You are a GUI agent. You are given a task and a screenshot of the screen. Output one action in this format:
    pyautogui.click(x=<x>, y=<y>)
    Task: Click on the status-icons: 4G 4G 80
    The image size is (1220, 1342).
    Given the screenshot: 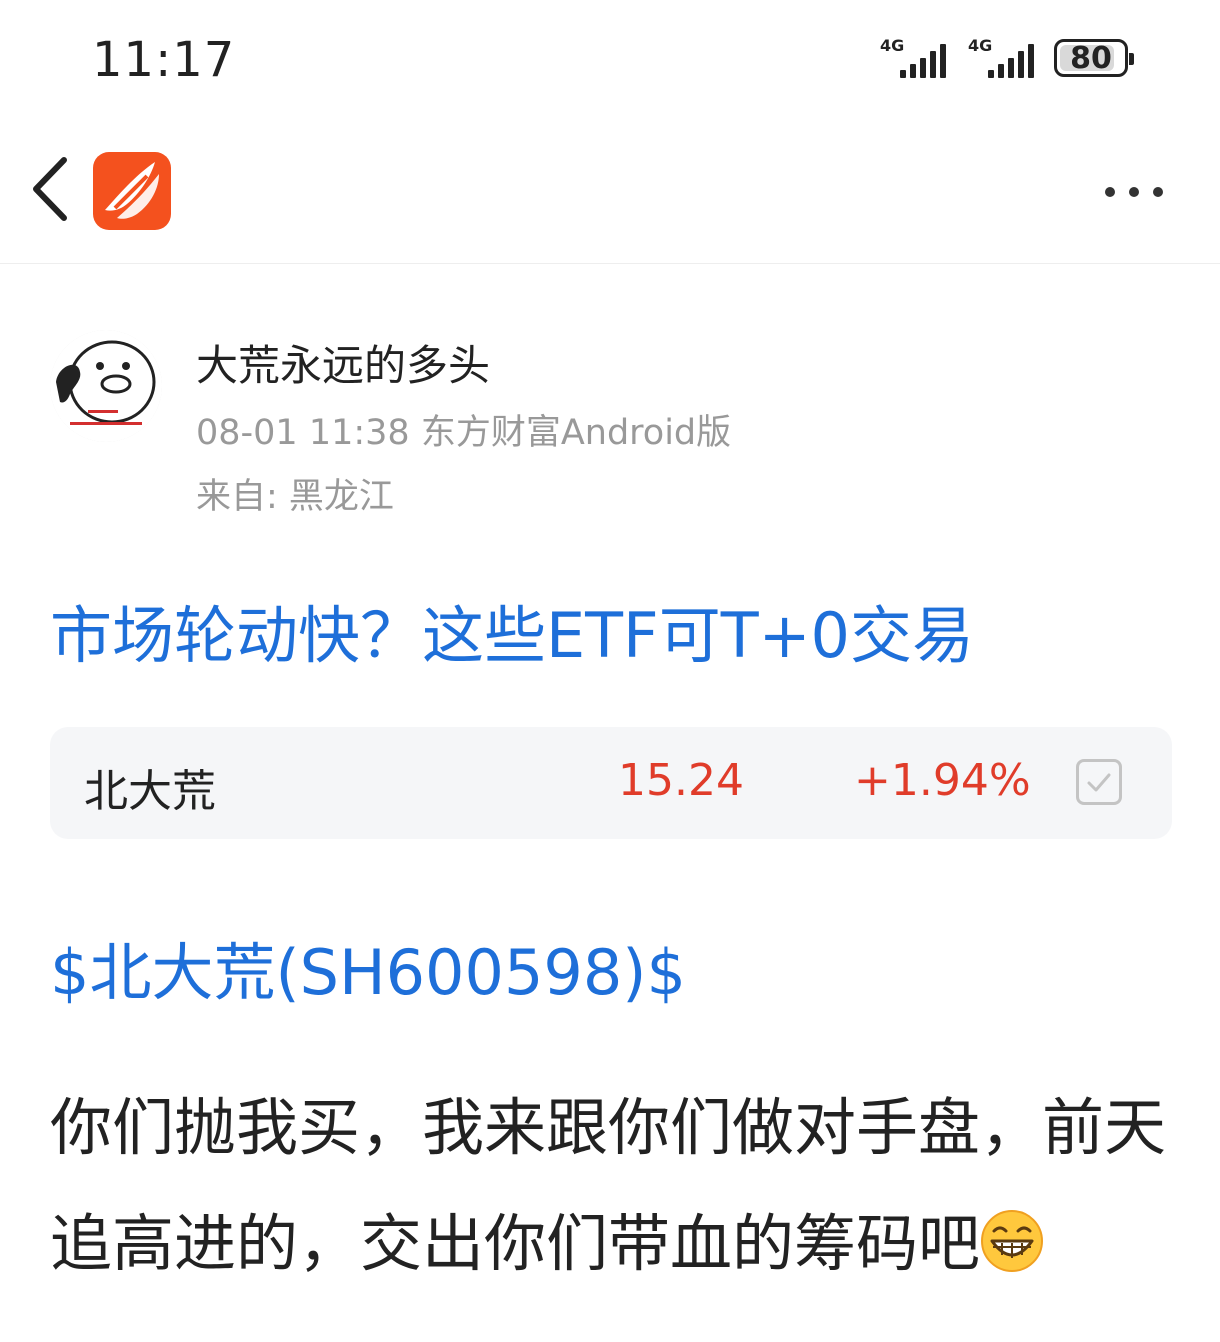 What is the action you would take?
    pyautogui.click(x=1006, y=58)
    